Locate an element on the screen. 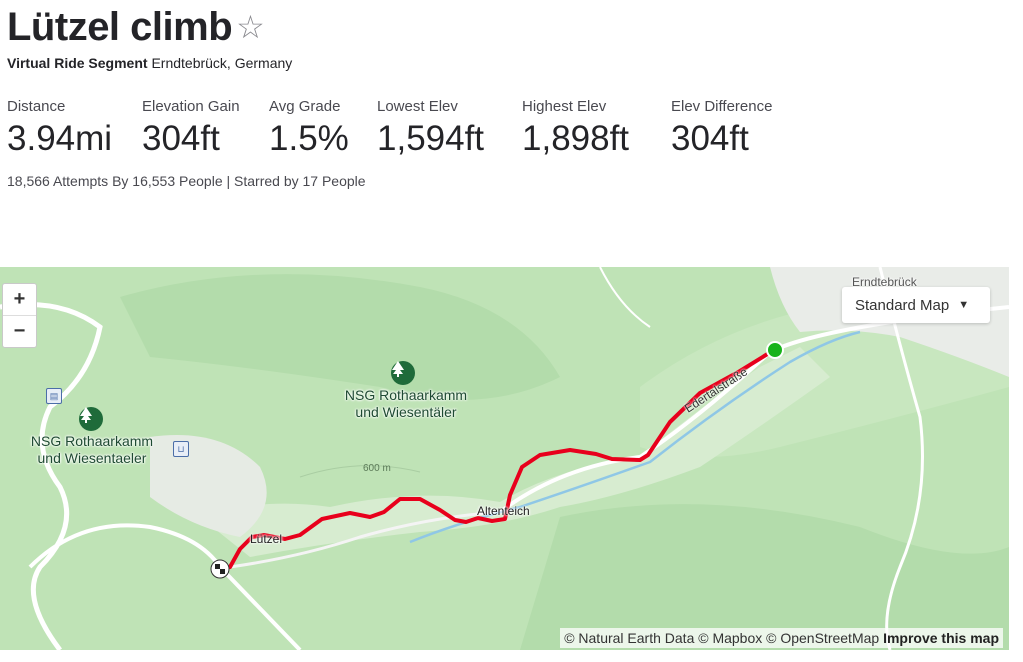 The image size is (1023, 662). stat-distance: Distance 3.94mi is located at coordinates (74, 129).